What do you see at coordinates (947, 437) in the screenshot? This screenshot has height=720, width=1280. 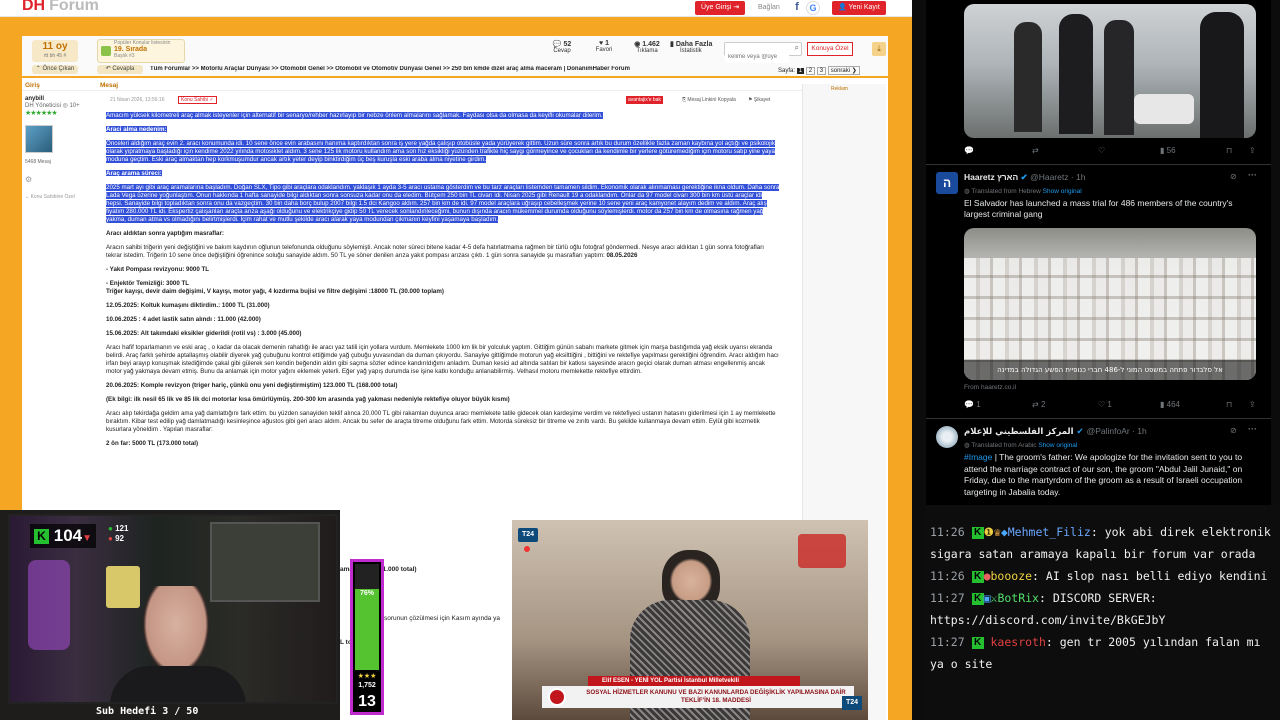 I see `palinfo-avatar` at bounding box center [947, 437].